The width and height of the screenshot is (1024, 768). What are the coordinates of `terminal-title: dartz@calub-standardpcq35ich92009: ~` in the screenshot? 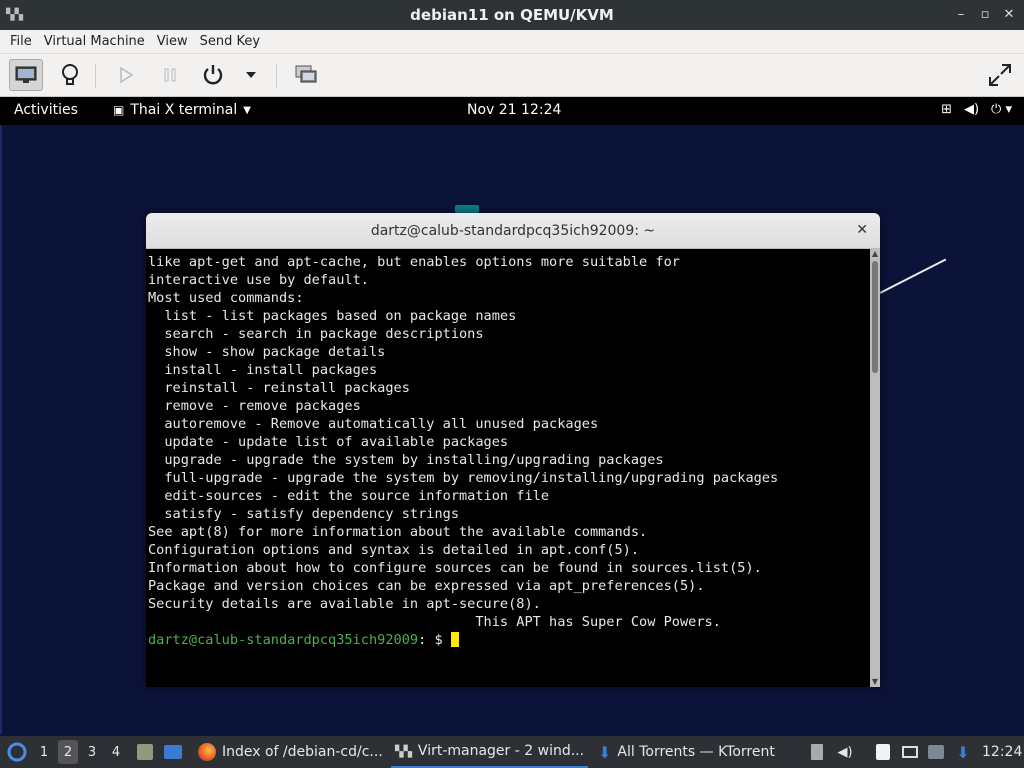 It's located at (513, 230).